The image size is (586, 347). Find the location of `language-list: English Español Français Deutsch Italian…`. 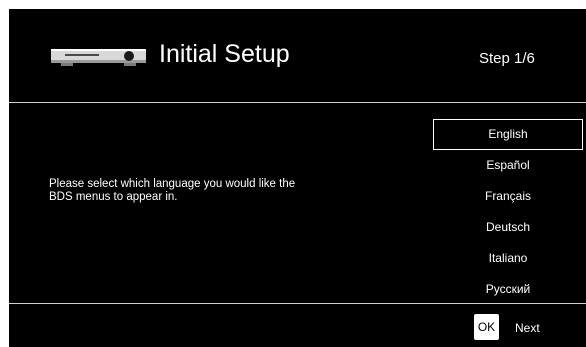

language-list: English Español Français Deutsch Italian… is located at coordinates (508, 212).